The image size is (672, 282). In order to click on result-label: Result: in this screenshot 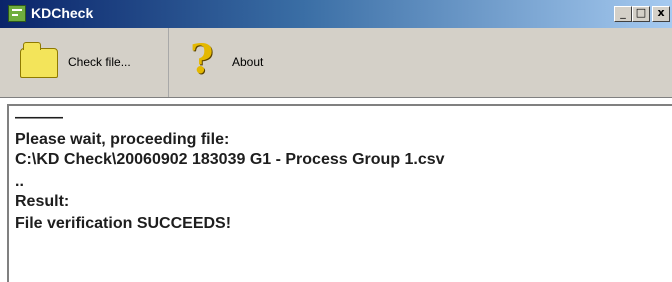, I will do `click(42, 201)`.